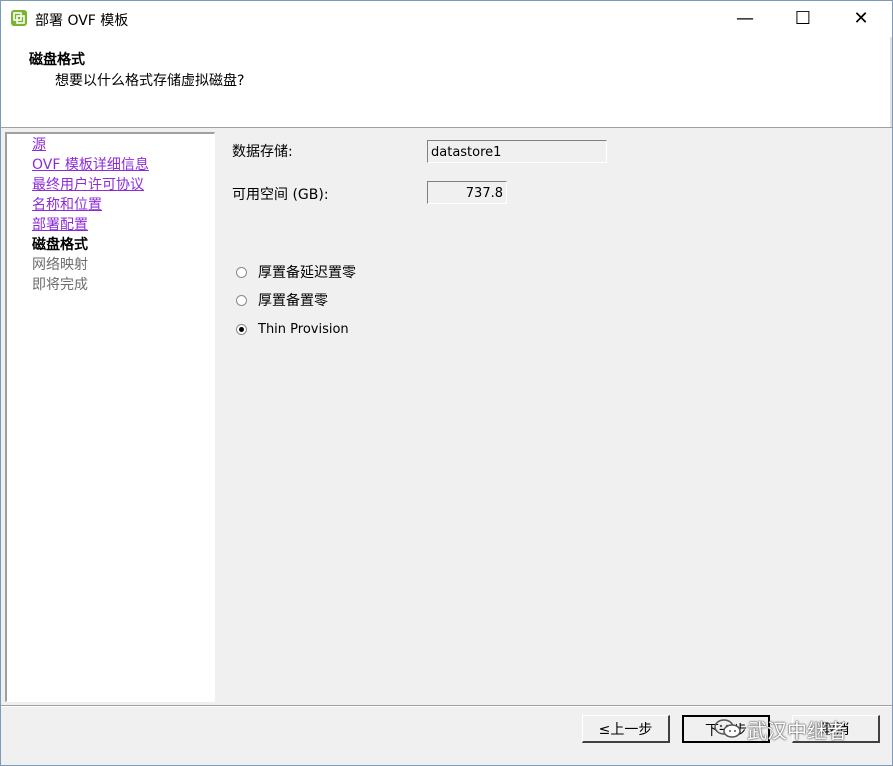  Describe the element at coordinates (262, 152) in the screenshot. I see `datastore-label: 数据存储:` at that location.